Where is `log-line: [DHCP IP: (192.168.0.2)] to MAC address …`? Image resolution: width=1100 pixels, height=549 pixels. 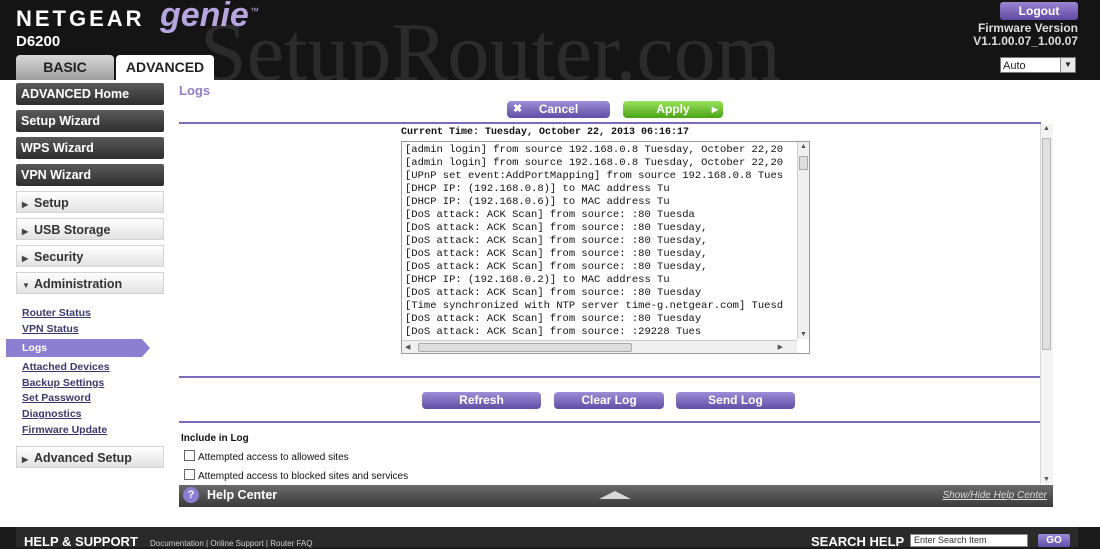
log-line: [DHCP IP: (192.168.0.2)] to MAC address … is located at coordinates (537, 280).